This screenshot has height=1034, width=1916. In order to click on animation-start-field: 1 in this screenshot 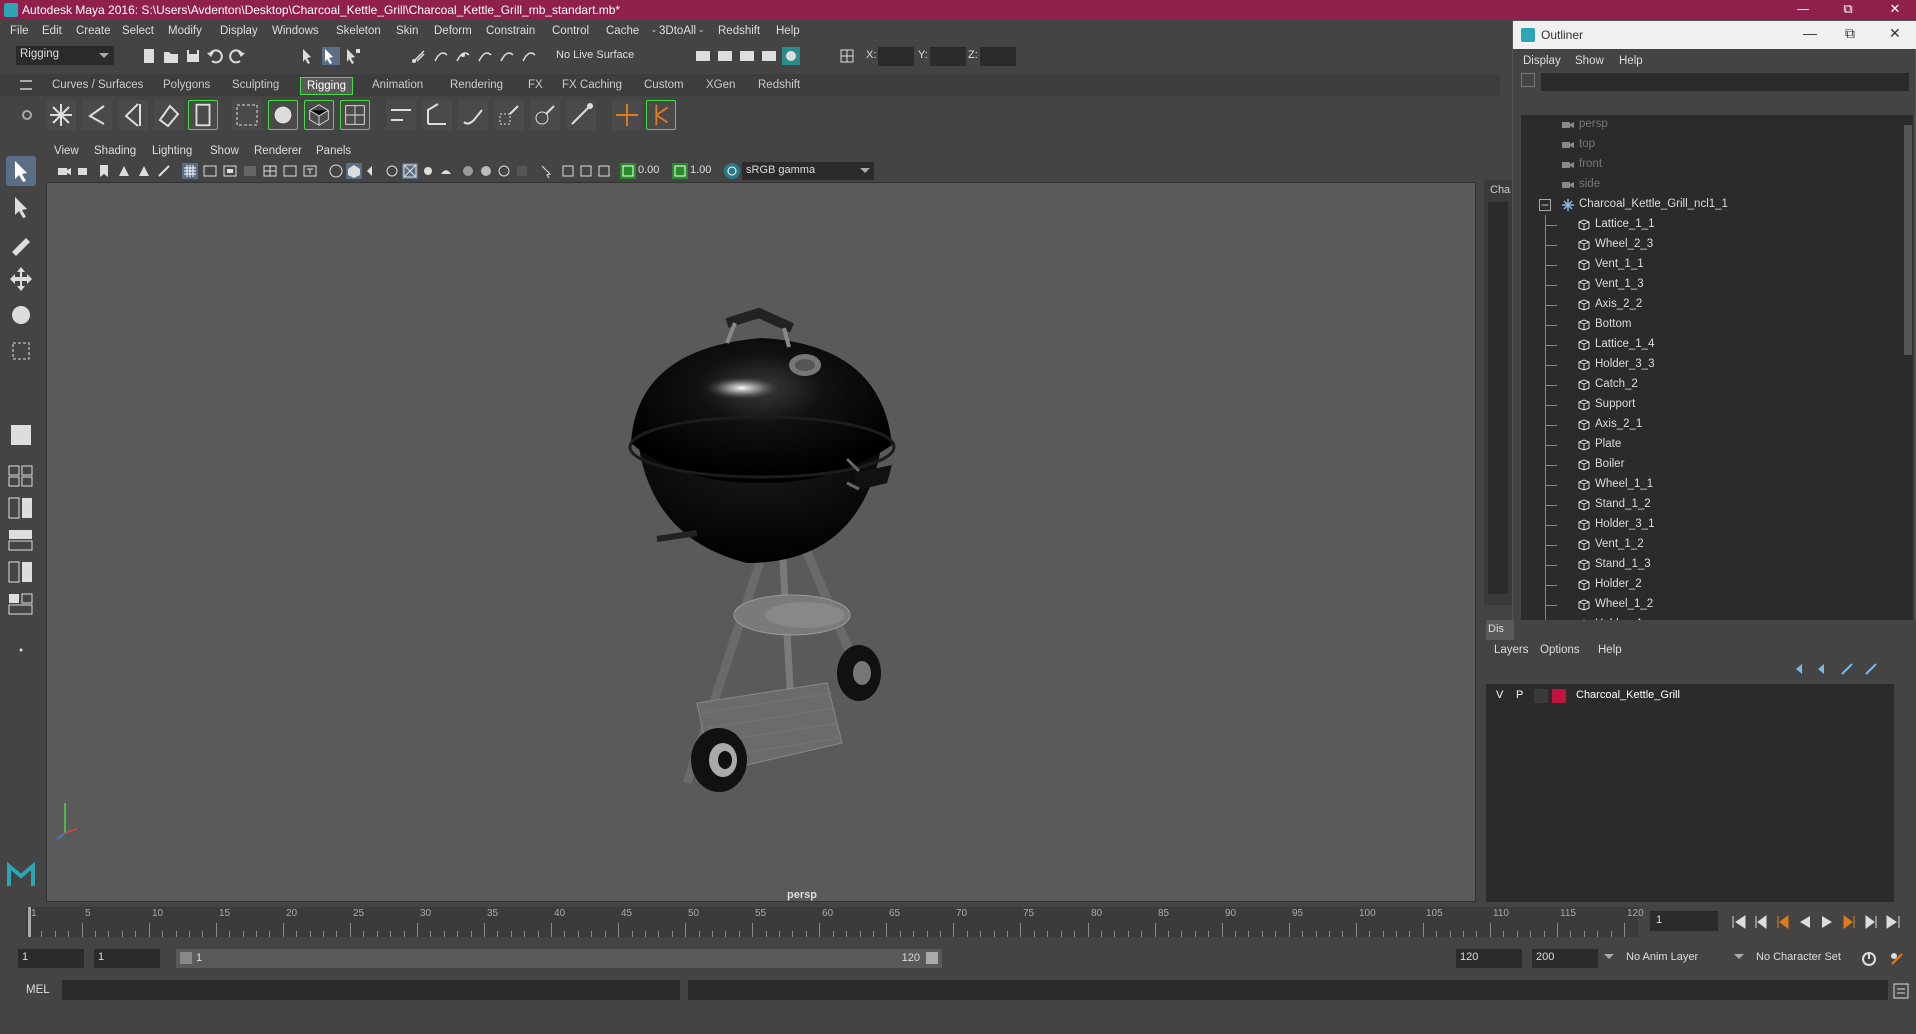, I will do `click(51, 958)`.